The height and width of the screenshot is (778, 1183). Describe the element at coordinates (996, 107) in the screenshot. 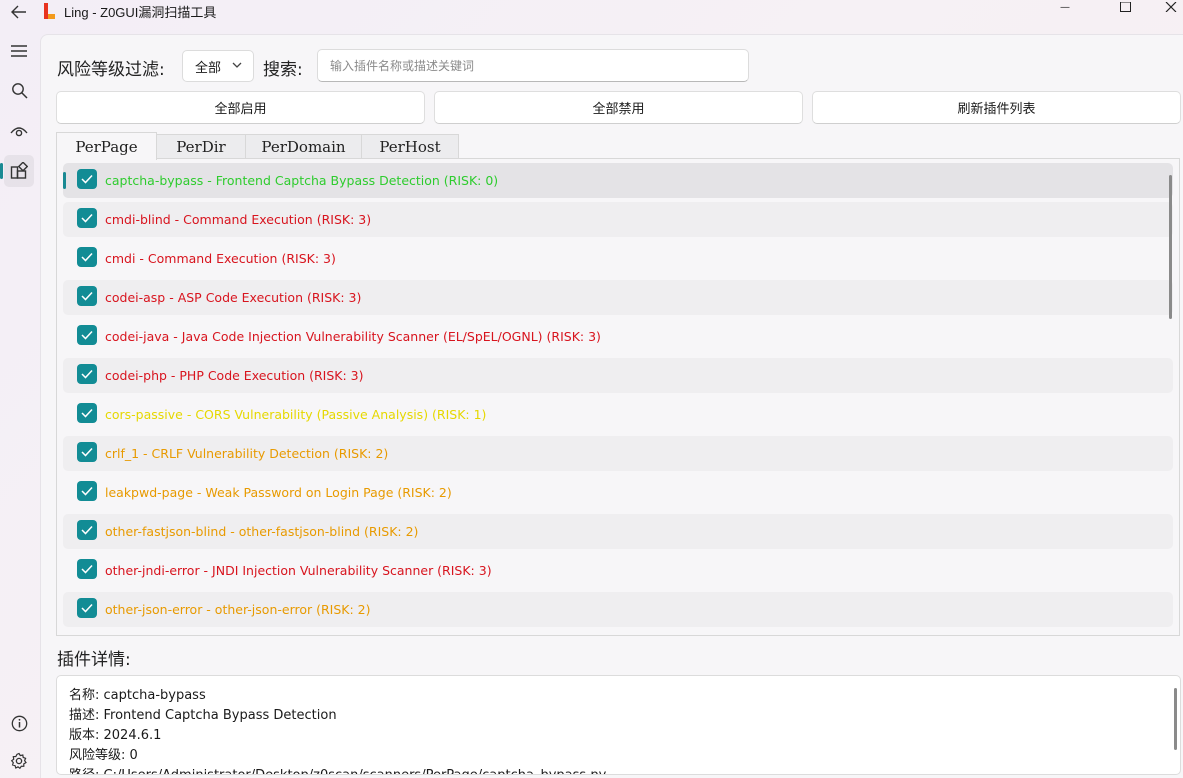

I see `refresh-plugins-button: 刷新插件列表` at that location.